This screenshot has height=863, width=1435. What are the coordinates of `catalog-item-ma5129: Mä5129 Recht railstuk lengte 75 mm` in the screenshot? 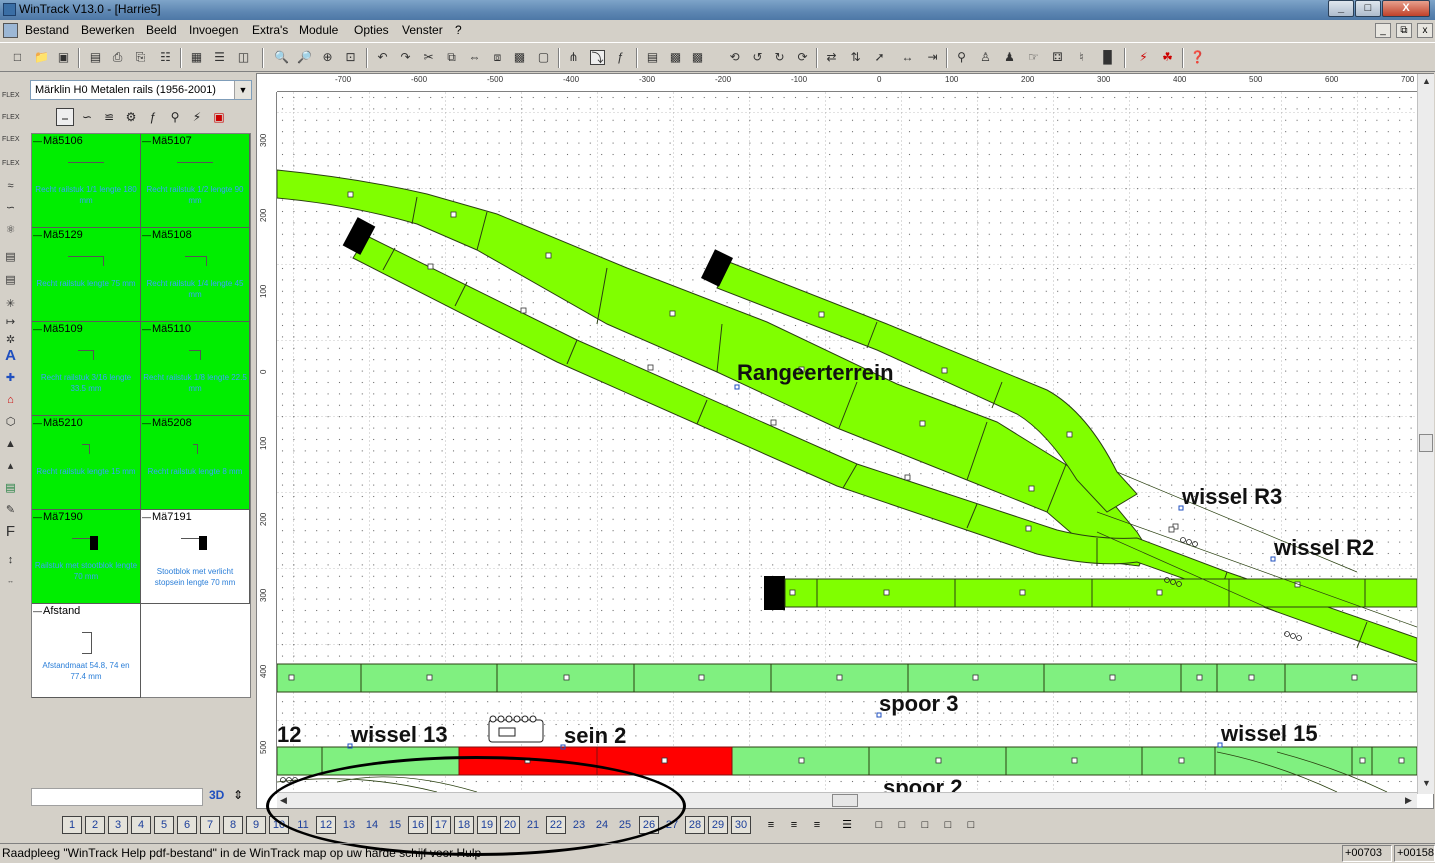 It's located at (86, 275).